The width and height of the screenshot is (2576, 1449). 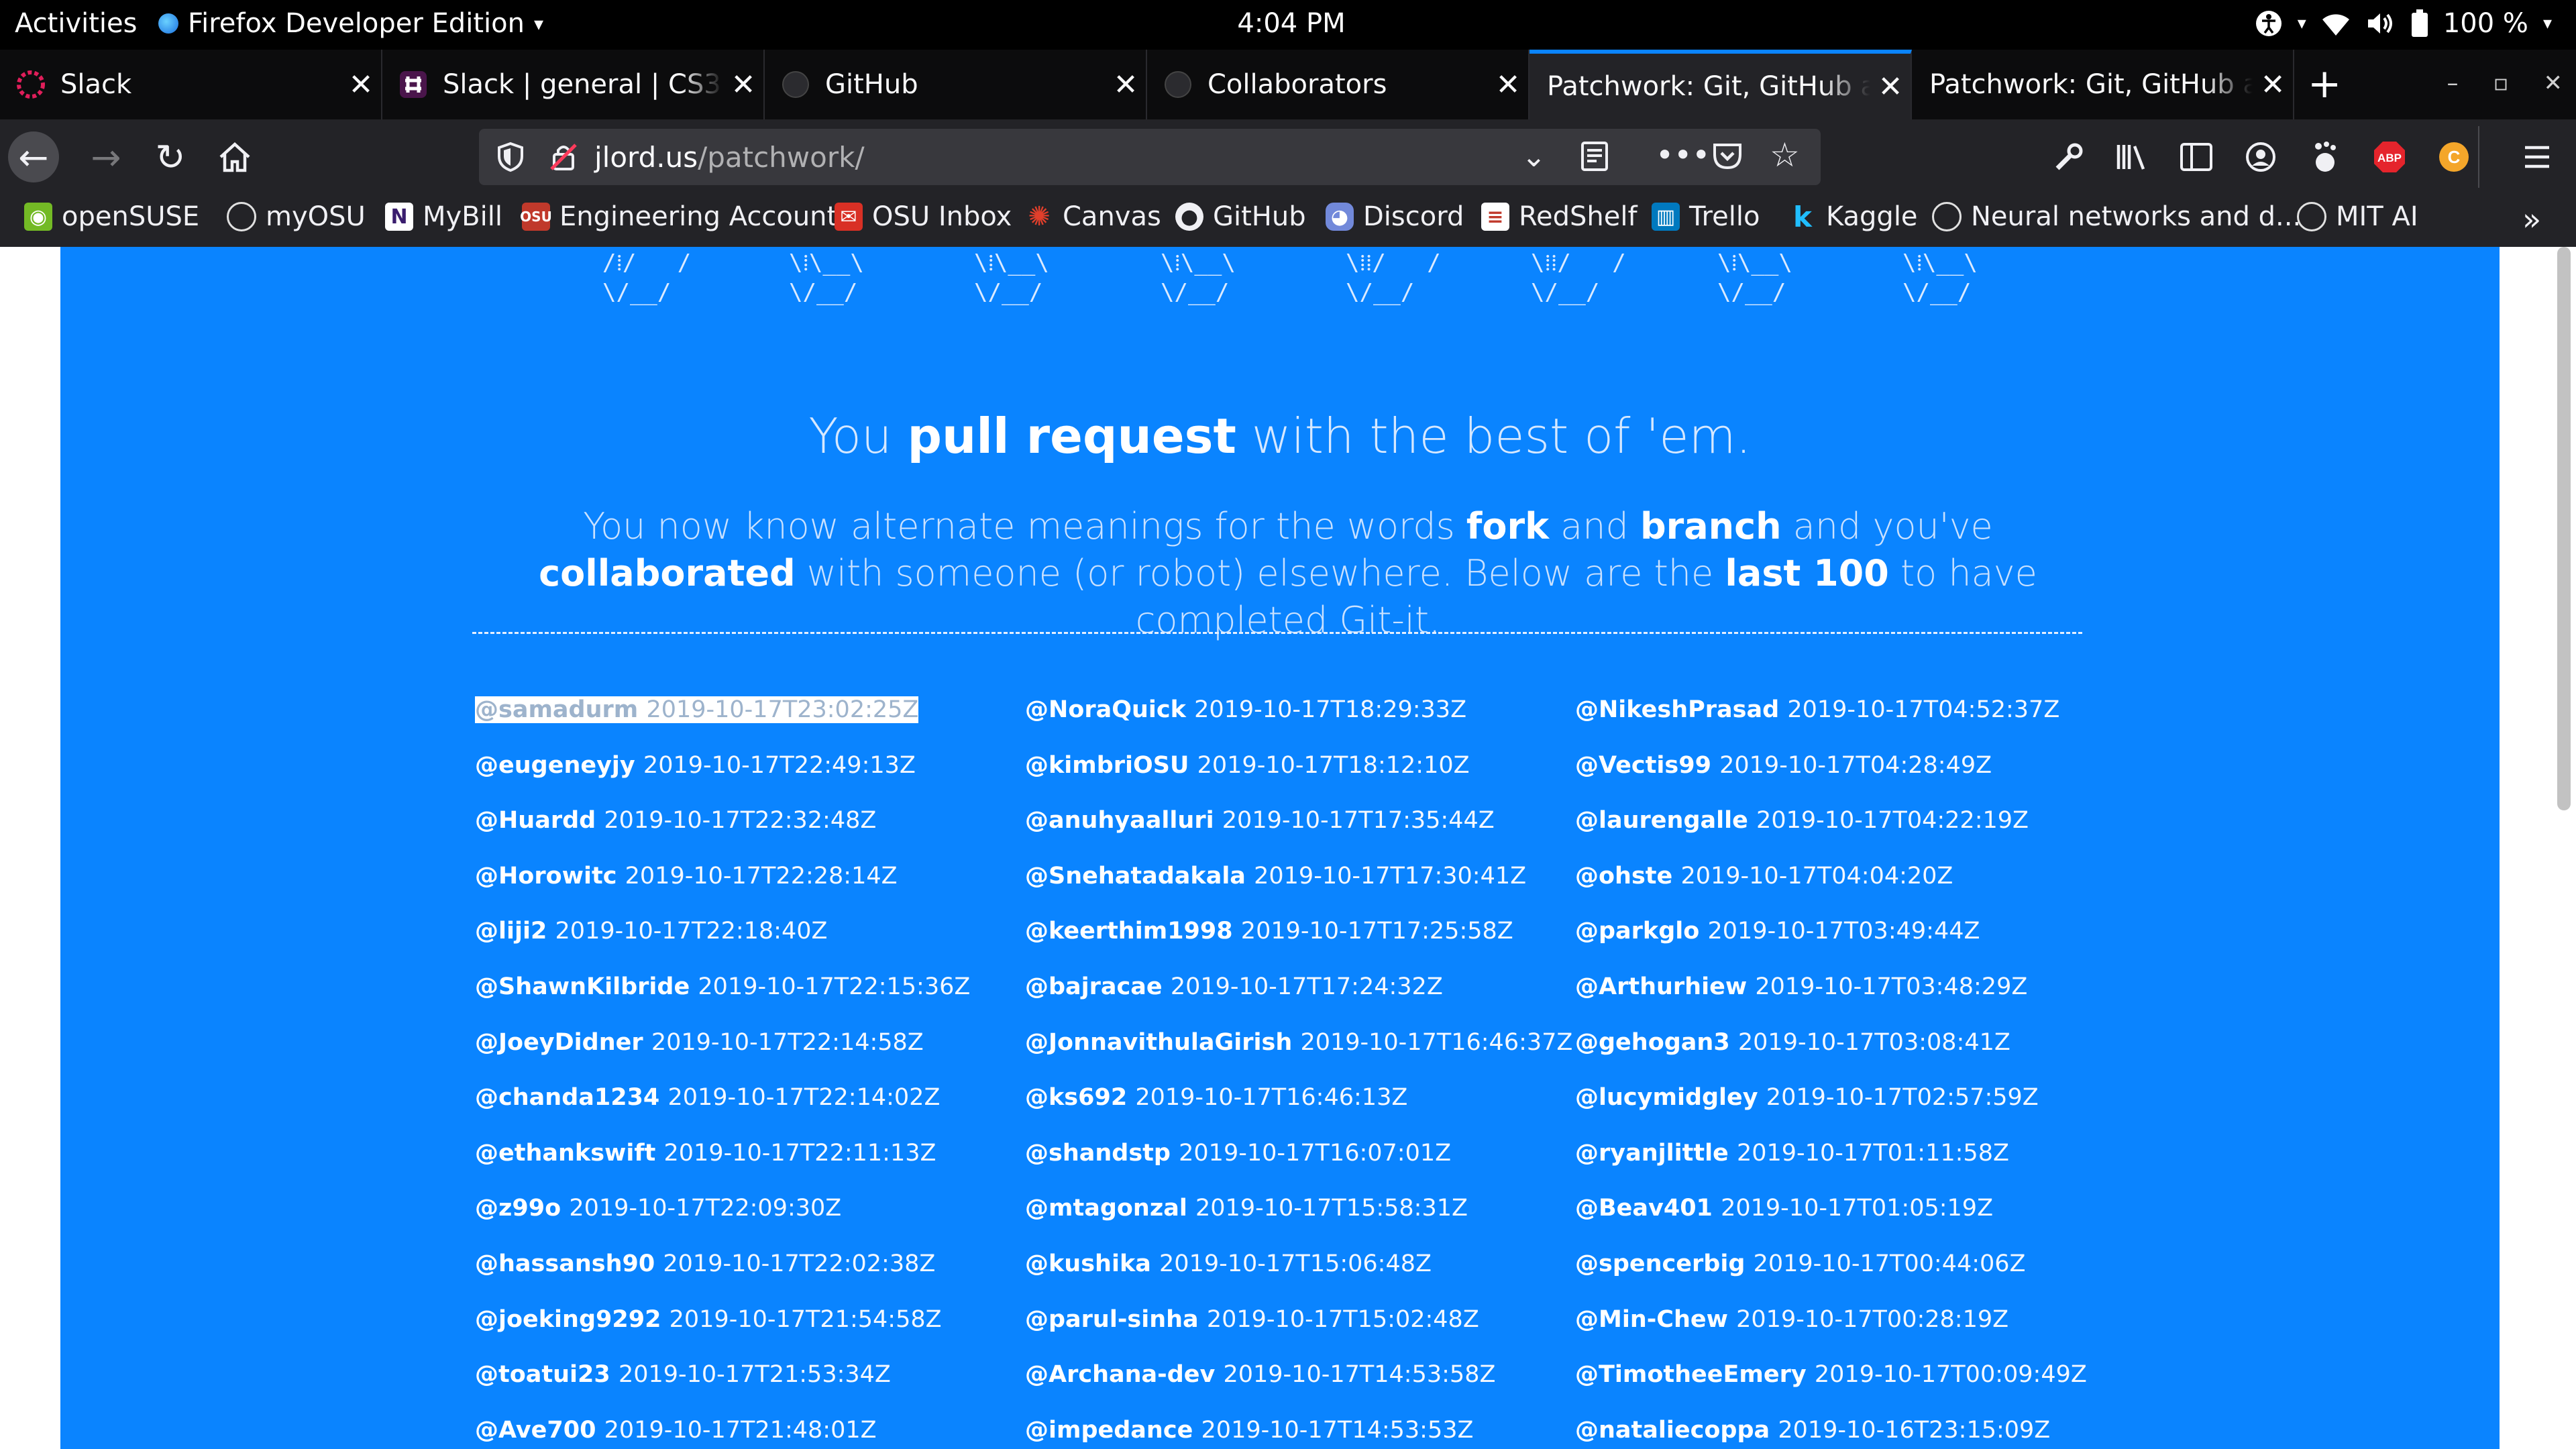 I want to click on tab-title: Collaborators, so click(x=1297, y=84).